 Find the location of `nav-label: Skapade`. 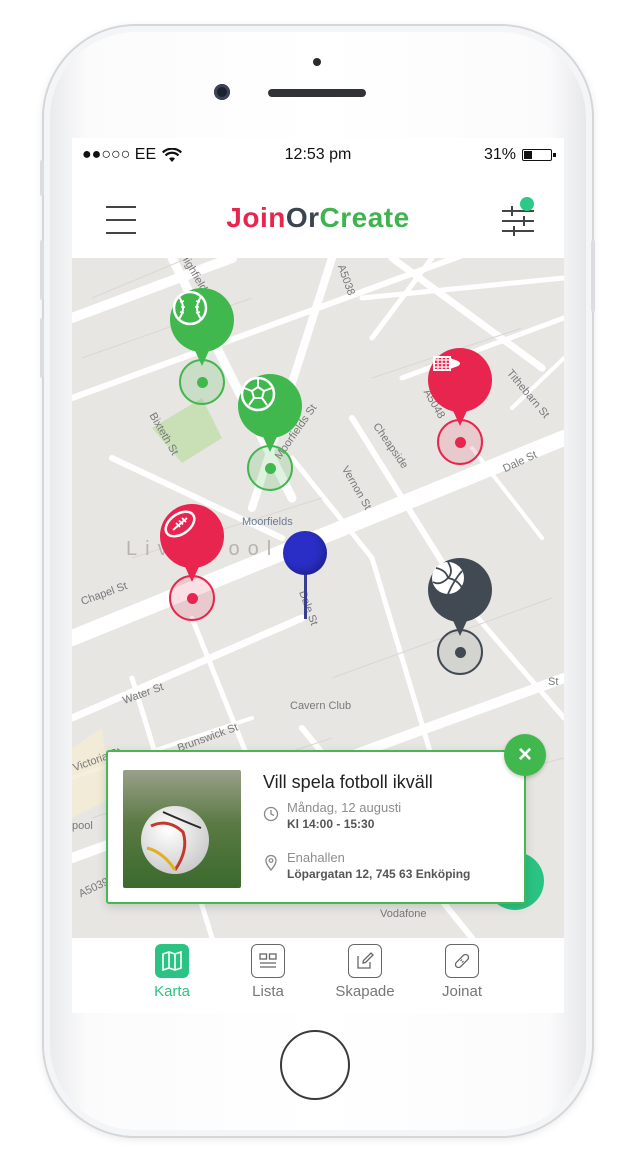

nav-label: Skapade is located at coordinates (365, 991).